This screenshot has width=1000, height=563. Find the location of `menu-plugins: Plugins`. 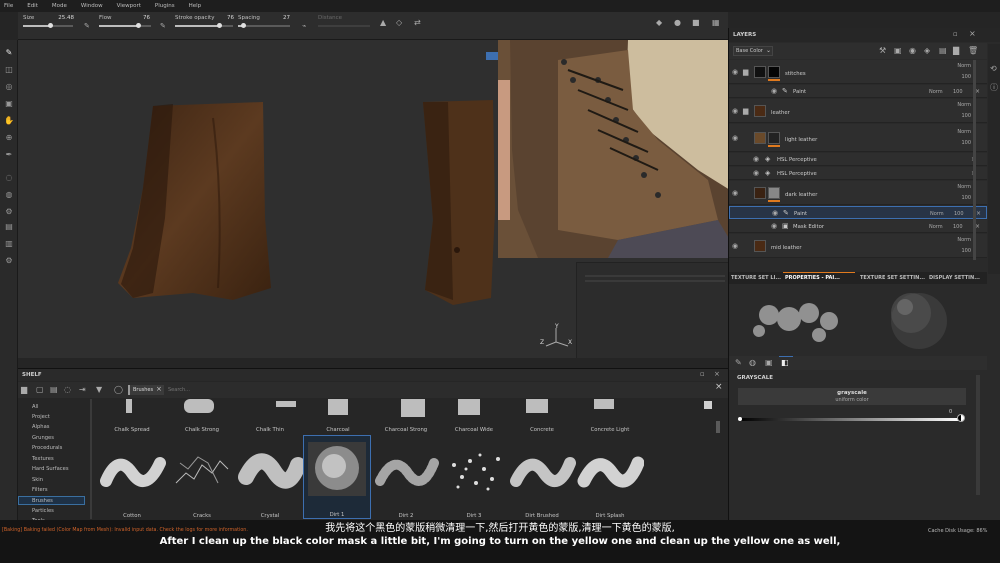

menu-plugins: Plugins is located at coordinates (165, 6).